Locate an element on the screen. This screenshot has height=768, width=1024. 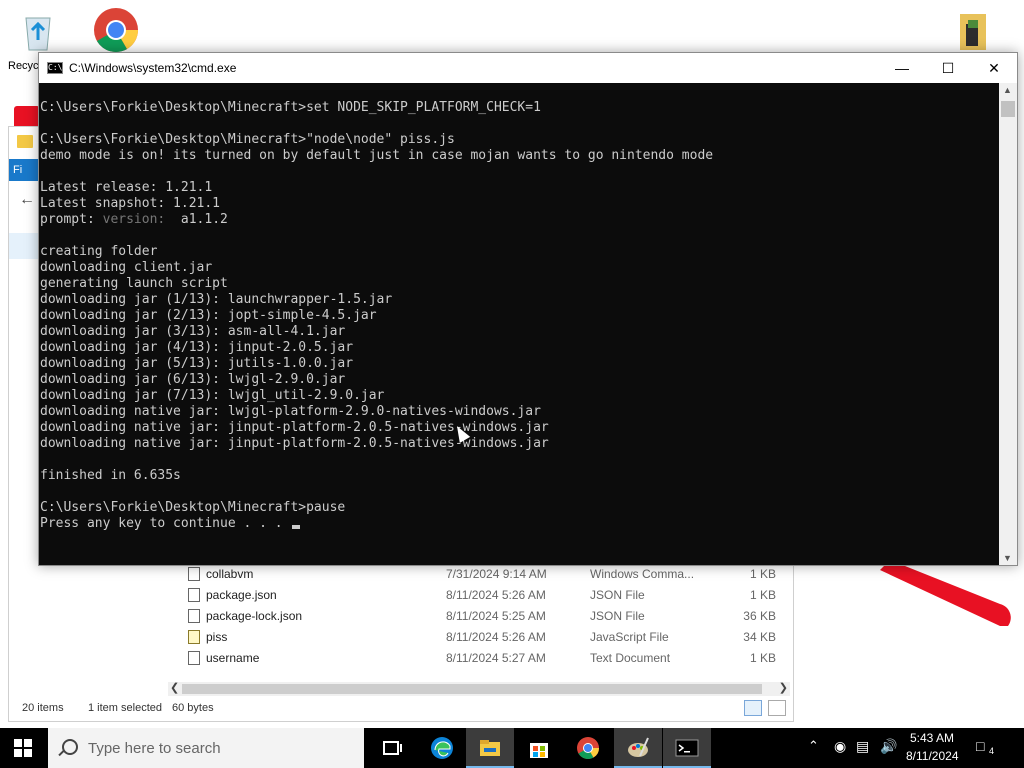
file-name: collabvm is located at coordinates (230, 574).